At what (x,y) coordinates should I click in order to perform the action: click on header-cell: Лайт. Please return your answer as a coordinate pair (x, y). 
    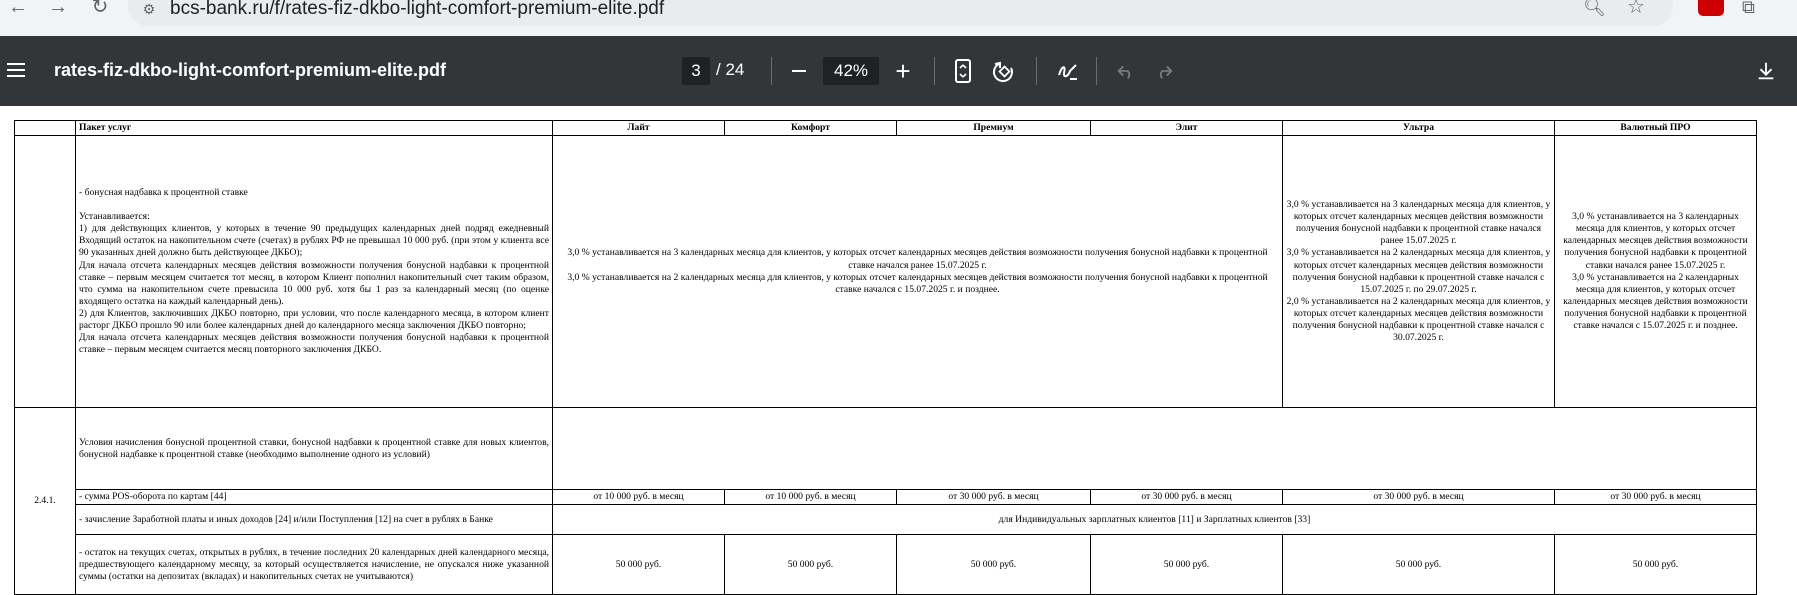
    Looking at the image, I should click on (638, 128).